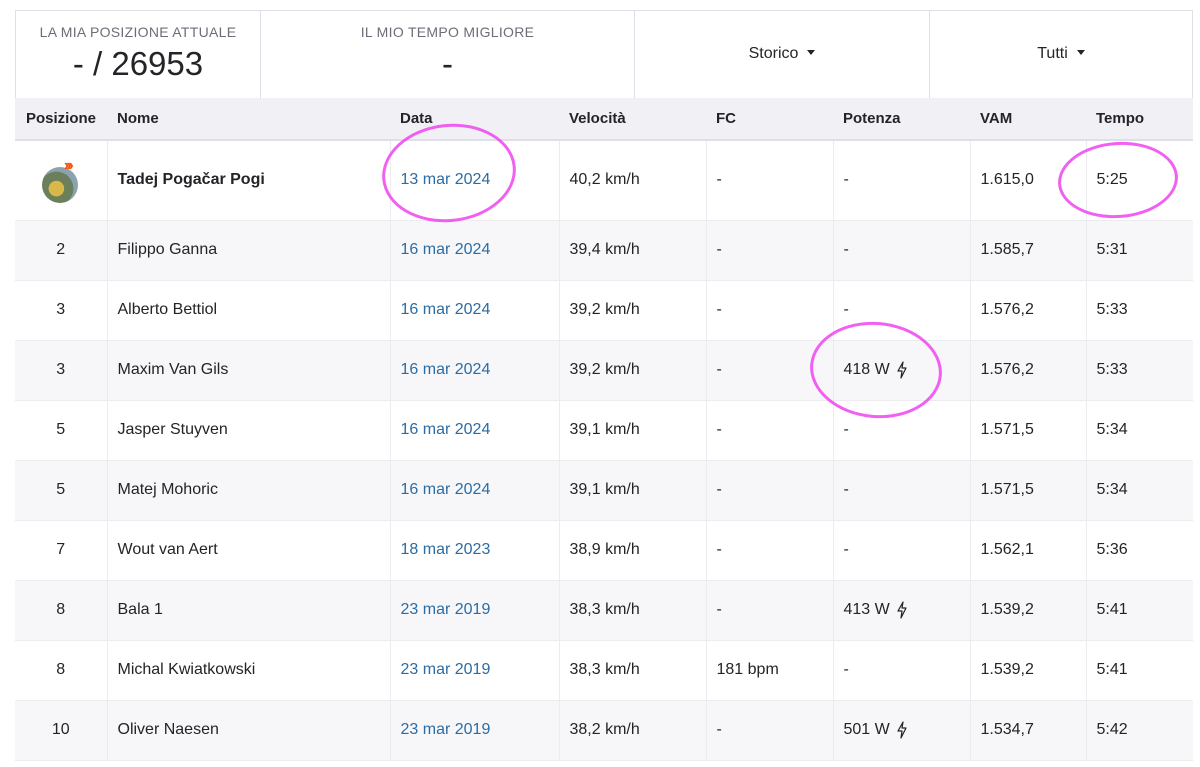 The width and height of the screenshot is (1200, 767). I want to click on speed-cell: 40,2 km/h, so click(633, 180).